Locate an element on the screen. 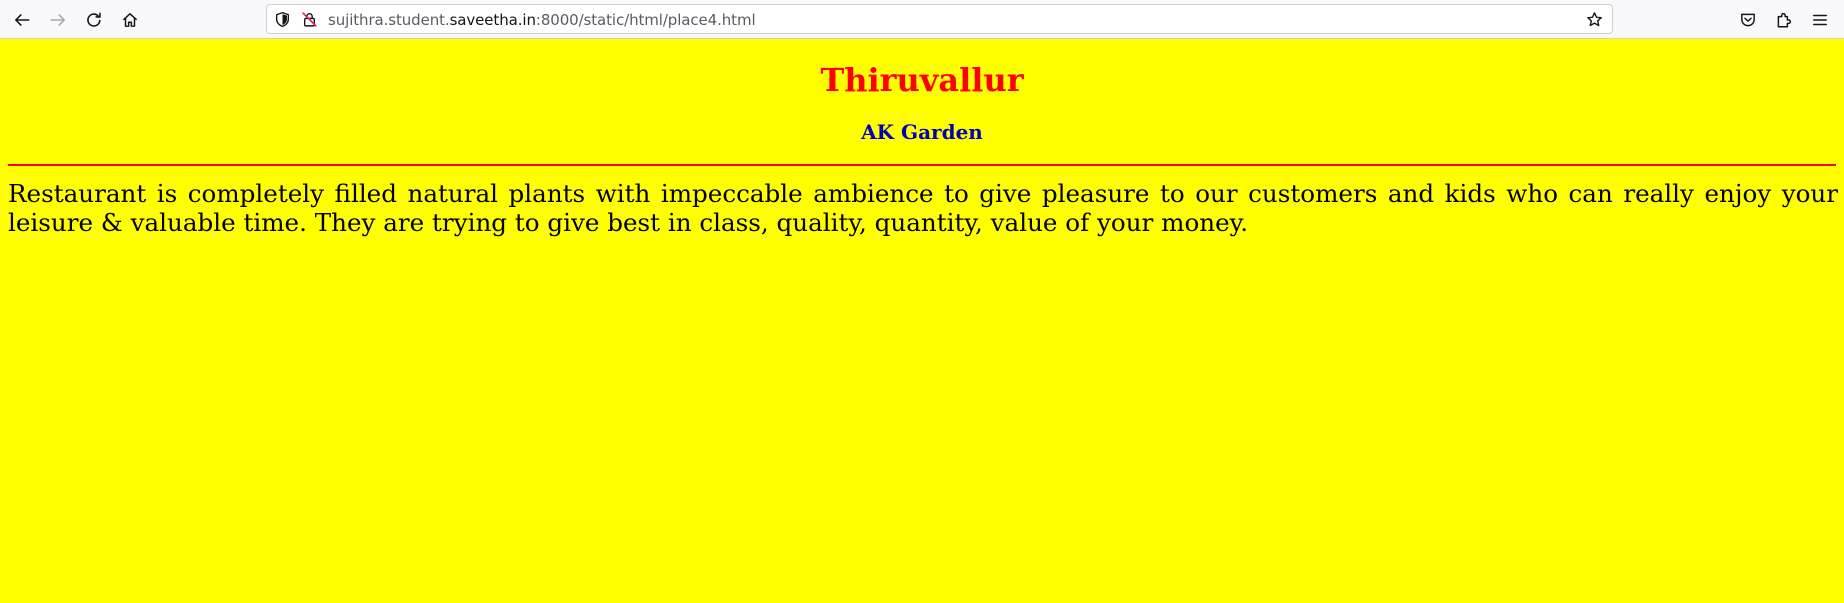 The image size is (1844, 603). home-button is located at coordinates (130, 20).